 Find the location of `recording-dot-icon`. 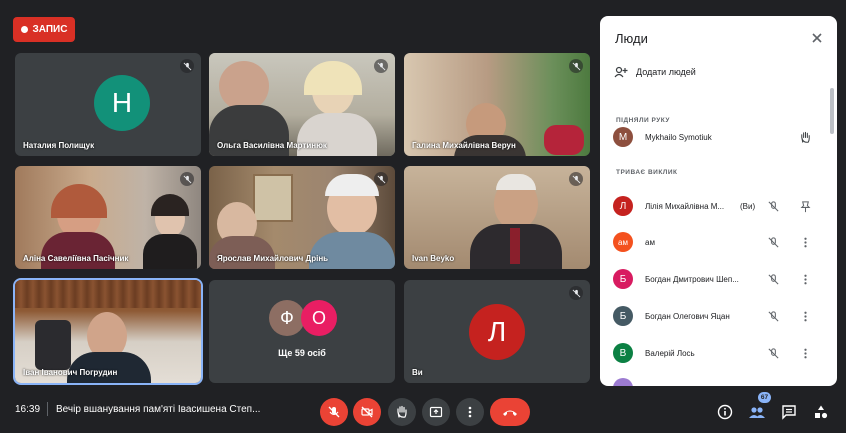

recording-dot-icon is located at coordinates (24, 29).